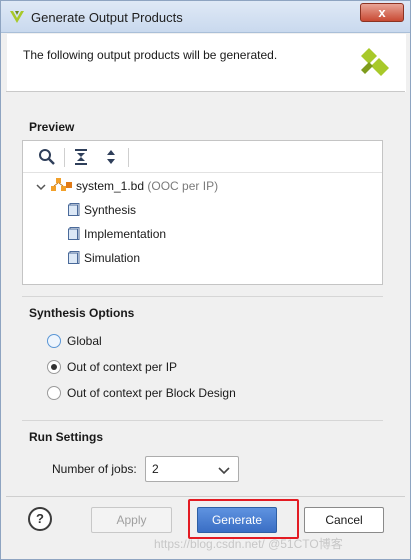  What do you see at coordinates (81, 157) in the screenshot?
I see `collapse-all-icon` at bounding box center [81, 157].